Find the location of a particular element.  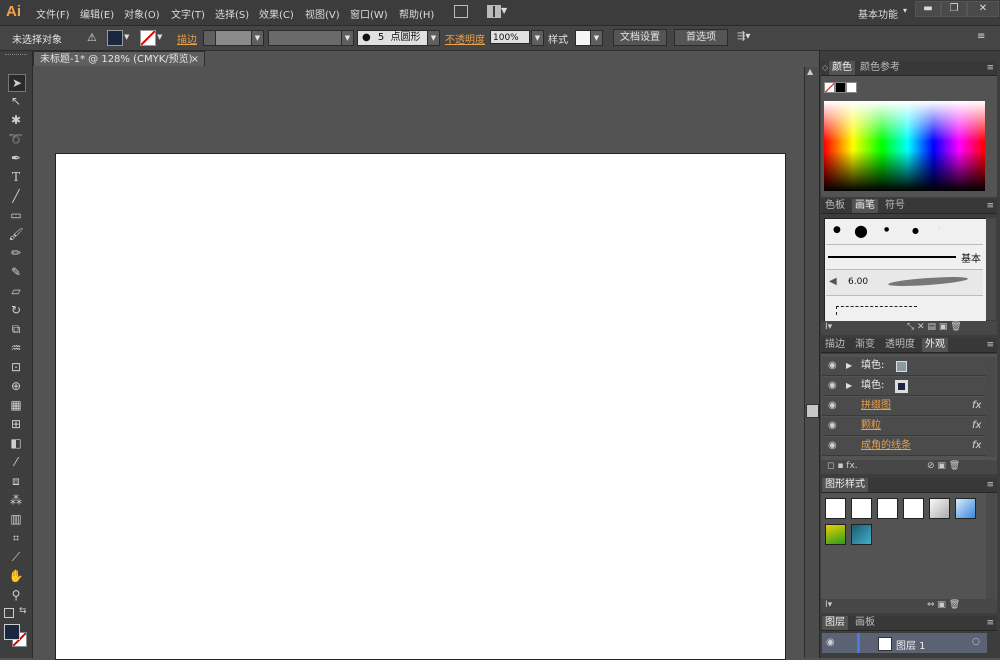

opacity-label: 不透明度 is located at coordinates (465, 38).